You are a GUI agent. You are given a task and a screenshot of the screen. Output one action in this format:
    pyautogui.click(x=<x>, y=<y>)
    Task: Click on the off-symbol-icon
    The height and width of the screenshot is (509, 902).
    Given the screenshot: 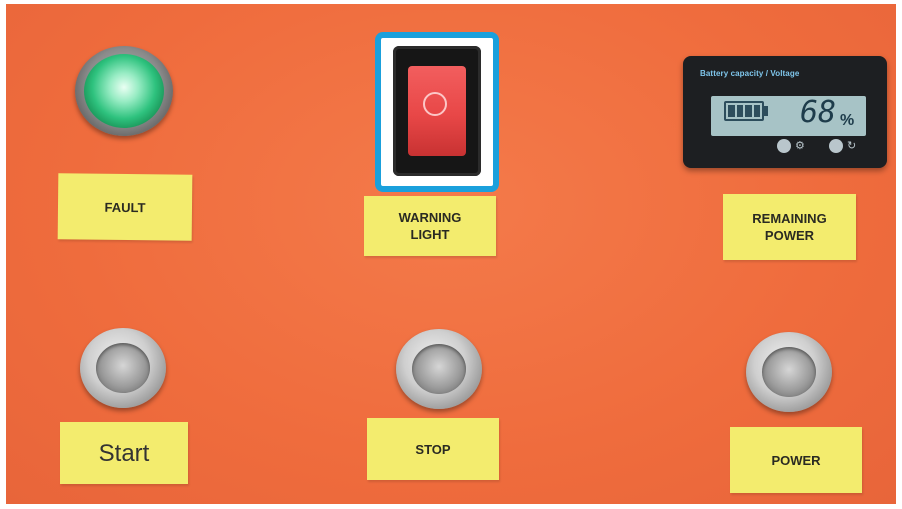 What is the action you would take?
    pyautogui.click(x=435, y=104)
    